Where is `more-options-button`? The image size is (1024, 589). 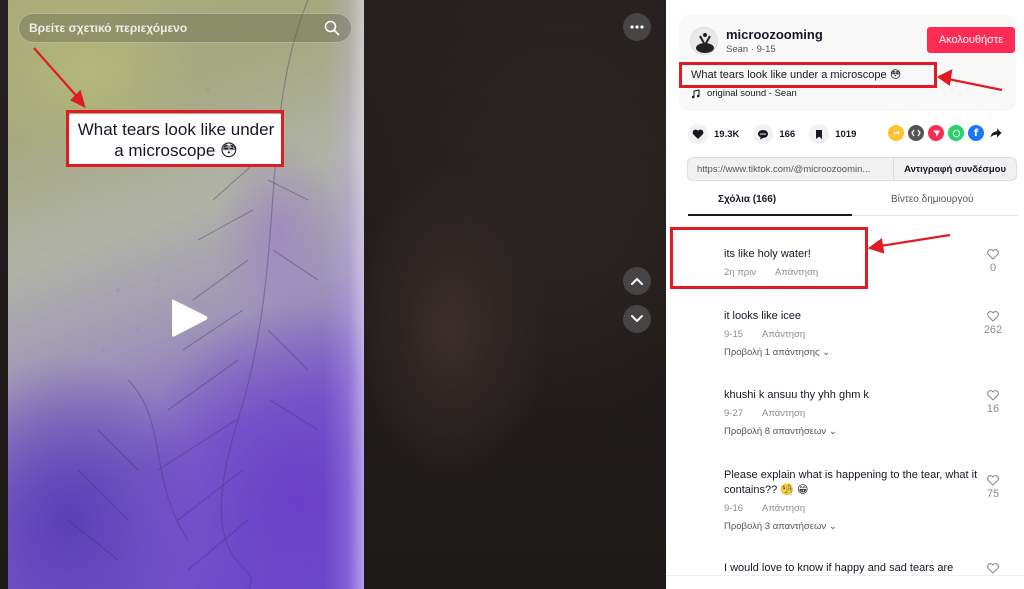
more-options-button is located at coordinates (637, 27).